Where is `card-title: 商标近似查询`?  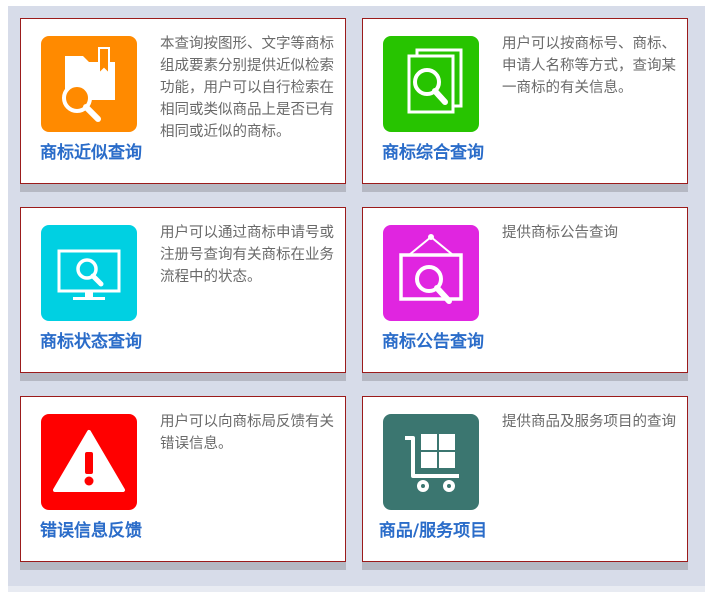
card-title: 商标近似查询 is located at coordinates (91, 150).